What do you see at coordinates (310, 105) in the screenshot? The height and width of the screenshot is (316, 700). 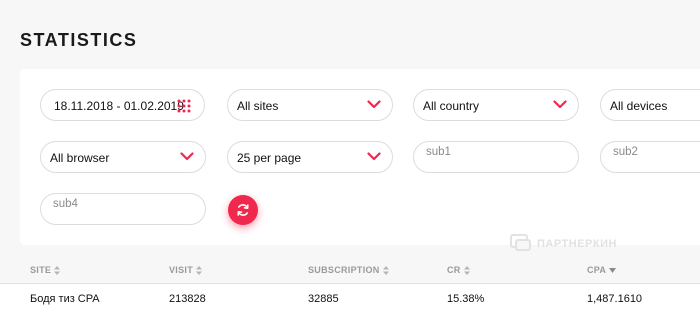 I see `site-select: All sites` at bounding box center [310, 105].